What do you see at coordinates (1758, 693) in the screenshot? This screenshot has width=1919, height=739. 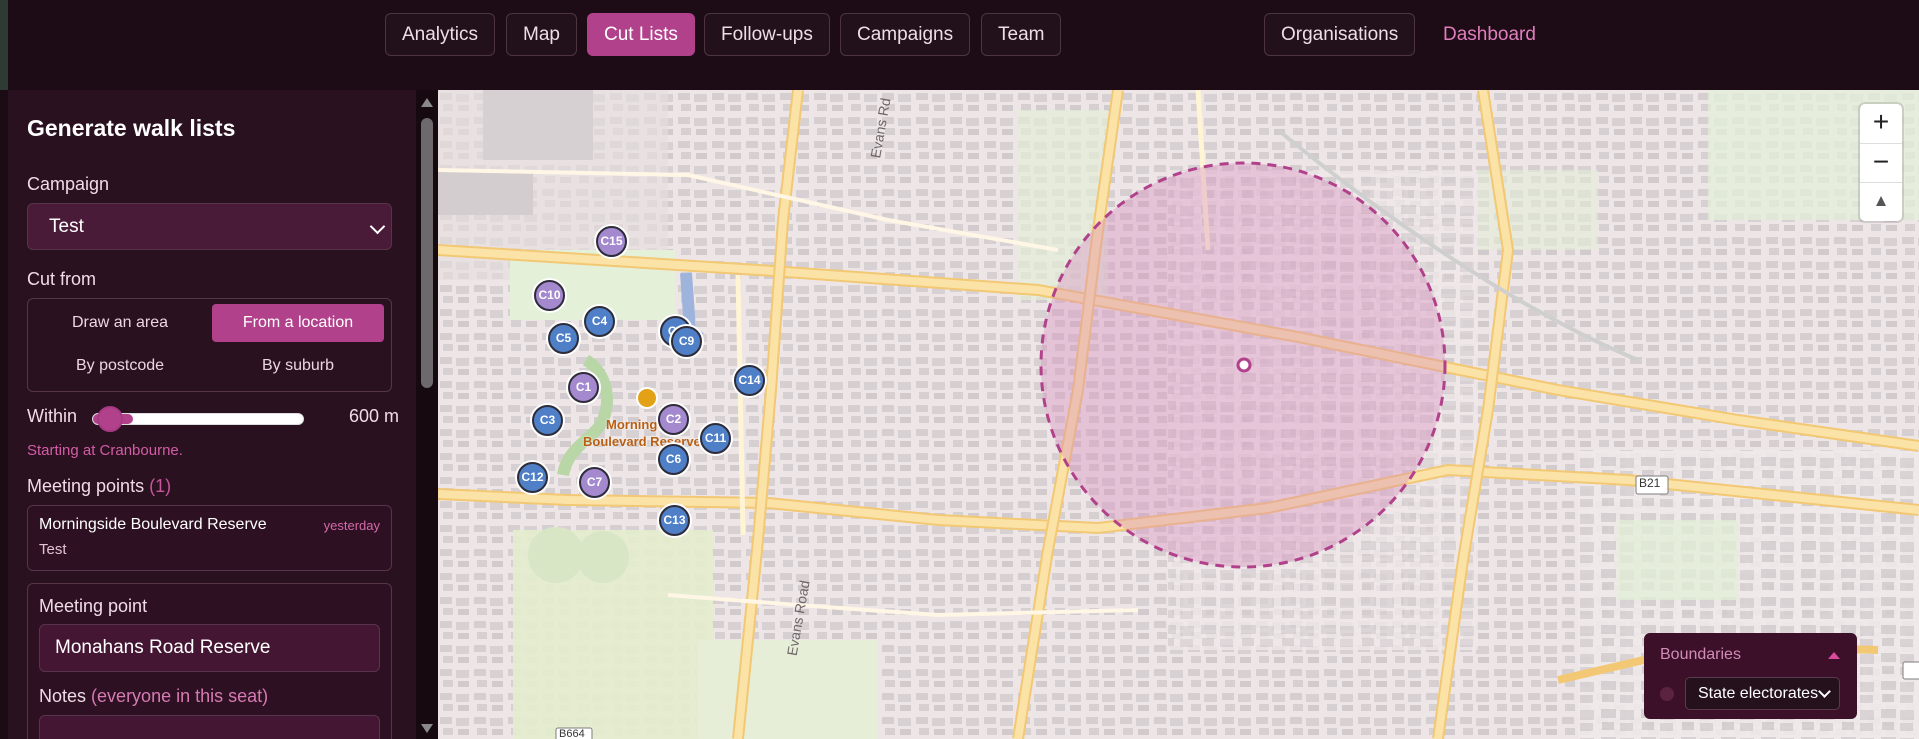 I see `boundaries-select-value: State electorates` at bounding box center [1758, 693].